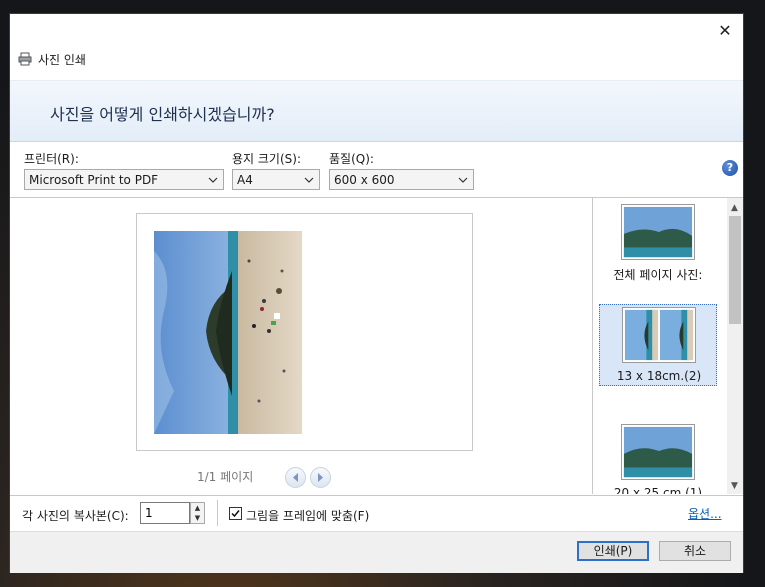 This screenshot has width=765, height=587. I want to click on photo-preview, so click(228, 332).